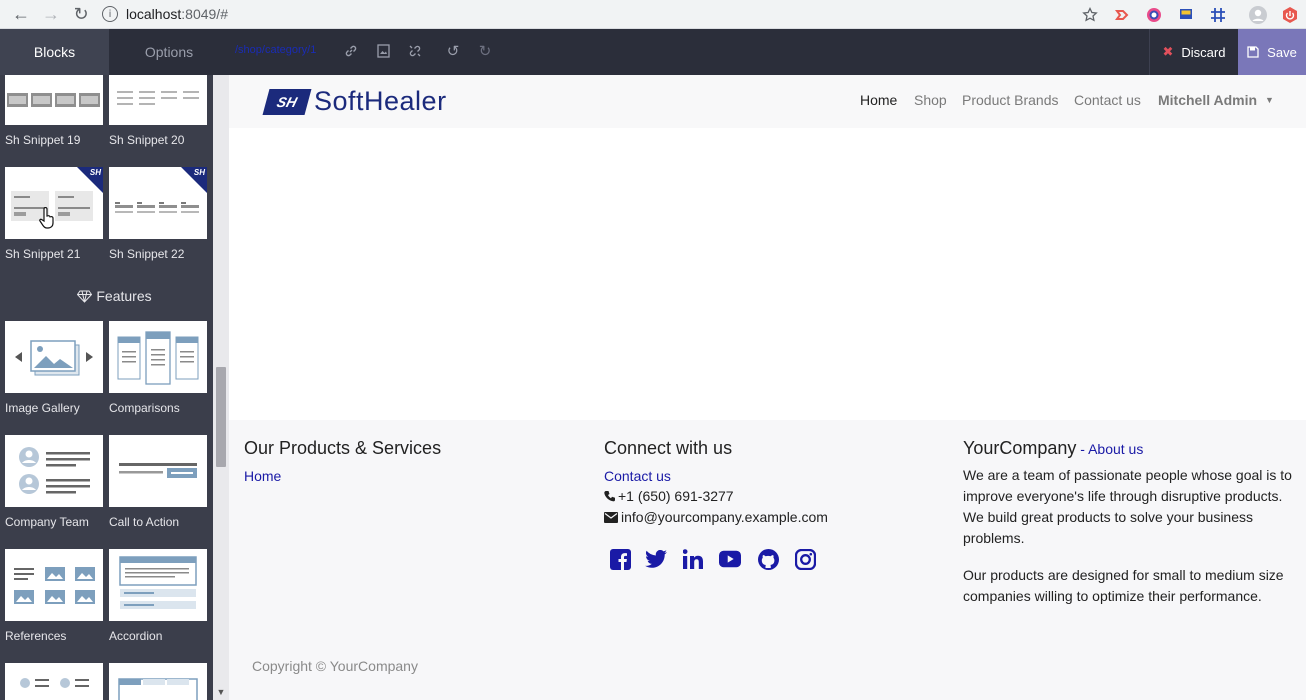 Image resolution: width=1306 pixels, height=700 pixels. What do you see at coordinates (1020, 448) in the screenshot?
I see `company-name: YourCompany` at bounding box center [1020, 448].